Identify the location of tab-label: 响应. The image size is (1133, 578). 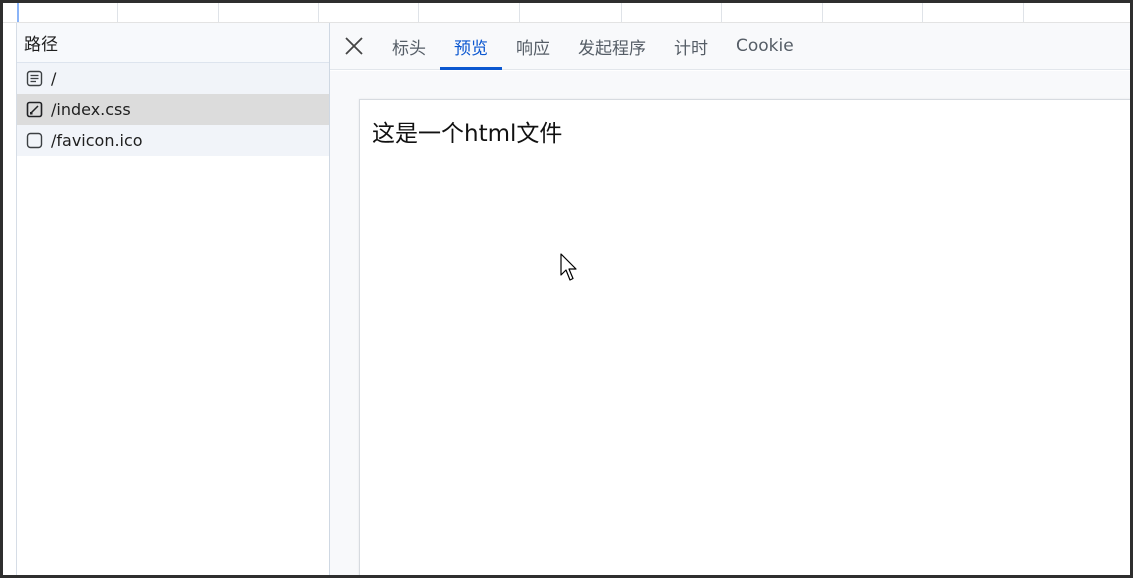
(533, 48).